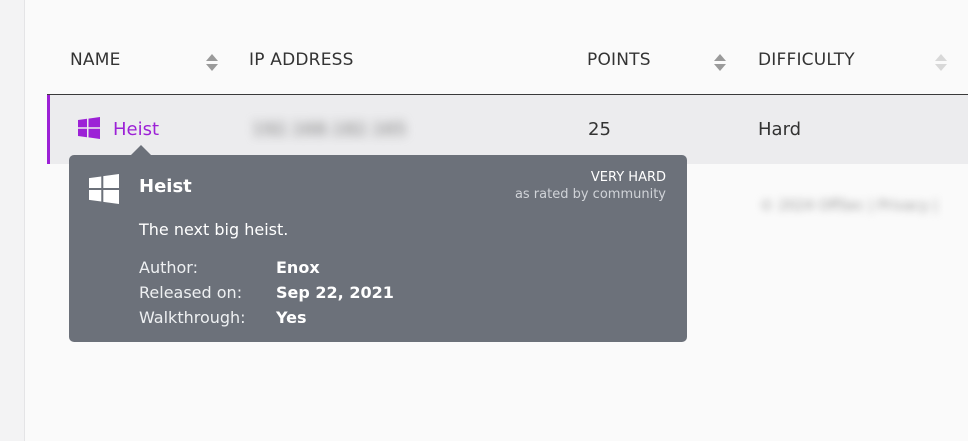 The height and width of the screenshot is (441, 968). Describe the element at coordinates (590, 194) in the screenshot. I see `rating-source: as rated by community` at that location.